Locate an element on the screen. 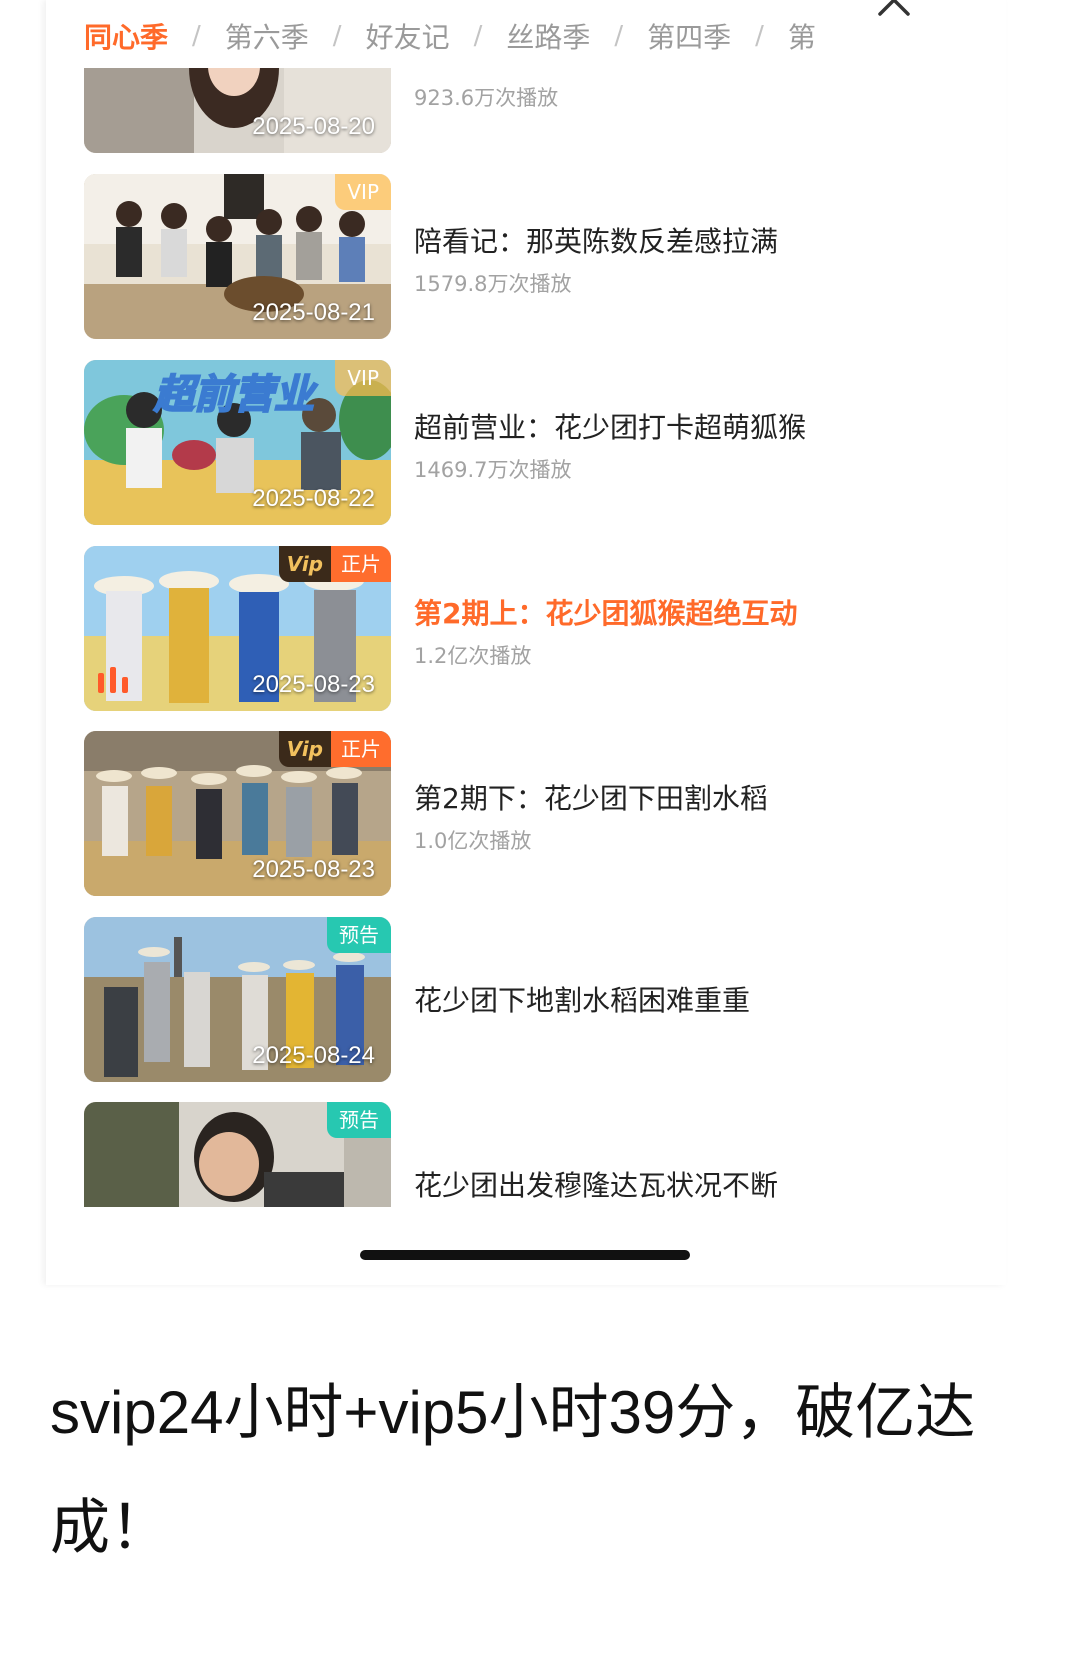  episode-item: Vip 正片 2025-08-23 第2期下：花少团下田割水稻 1.0亿次播放 is located at coordinates (514, 813).